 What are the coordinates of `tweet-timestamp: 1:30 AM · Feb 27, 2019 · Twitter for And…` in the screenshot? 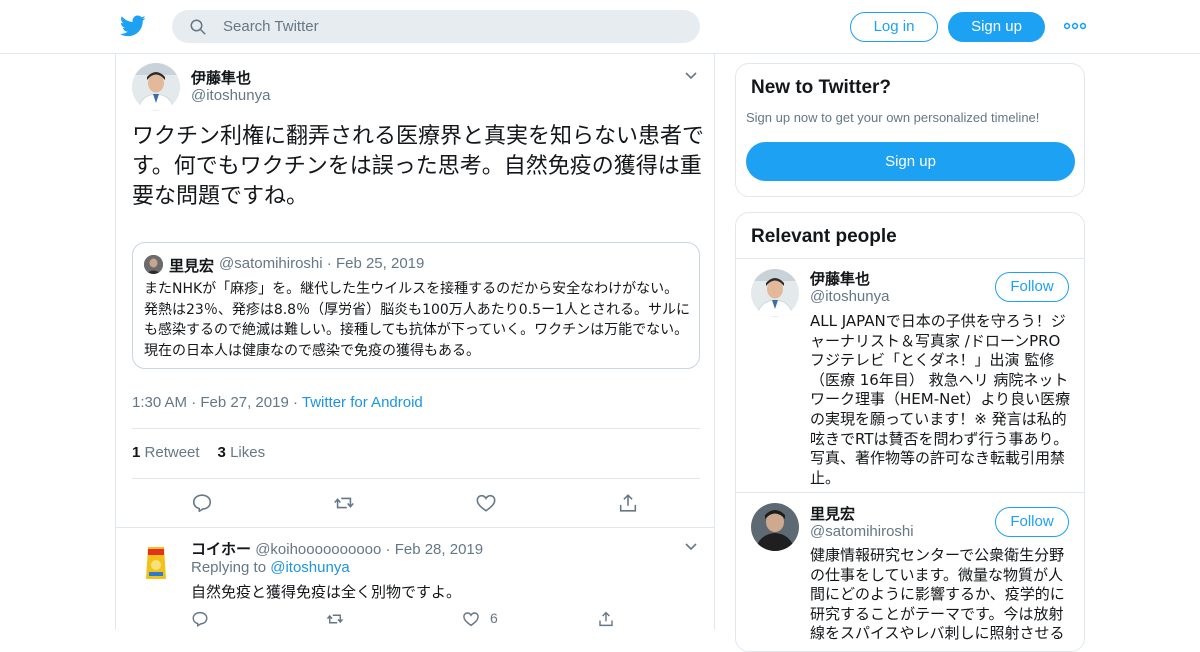 It's located at (277, 402).